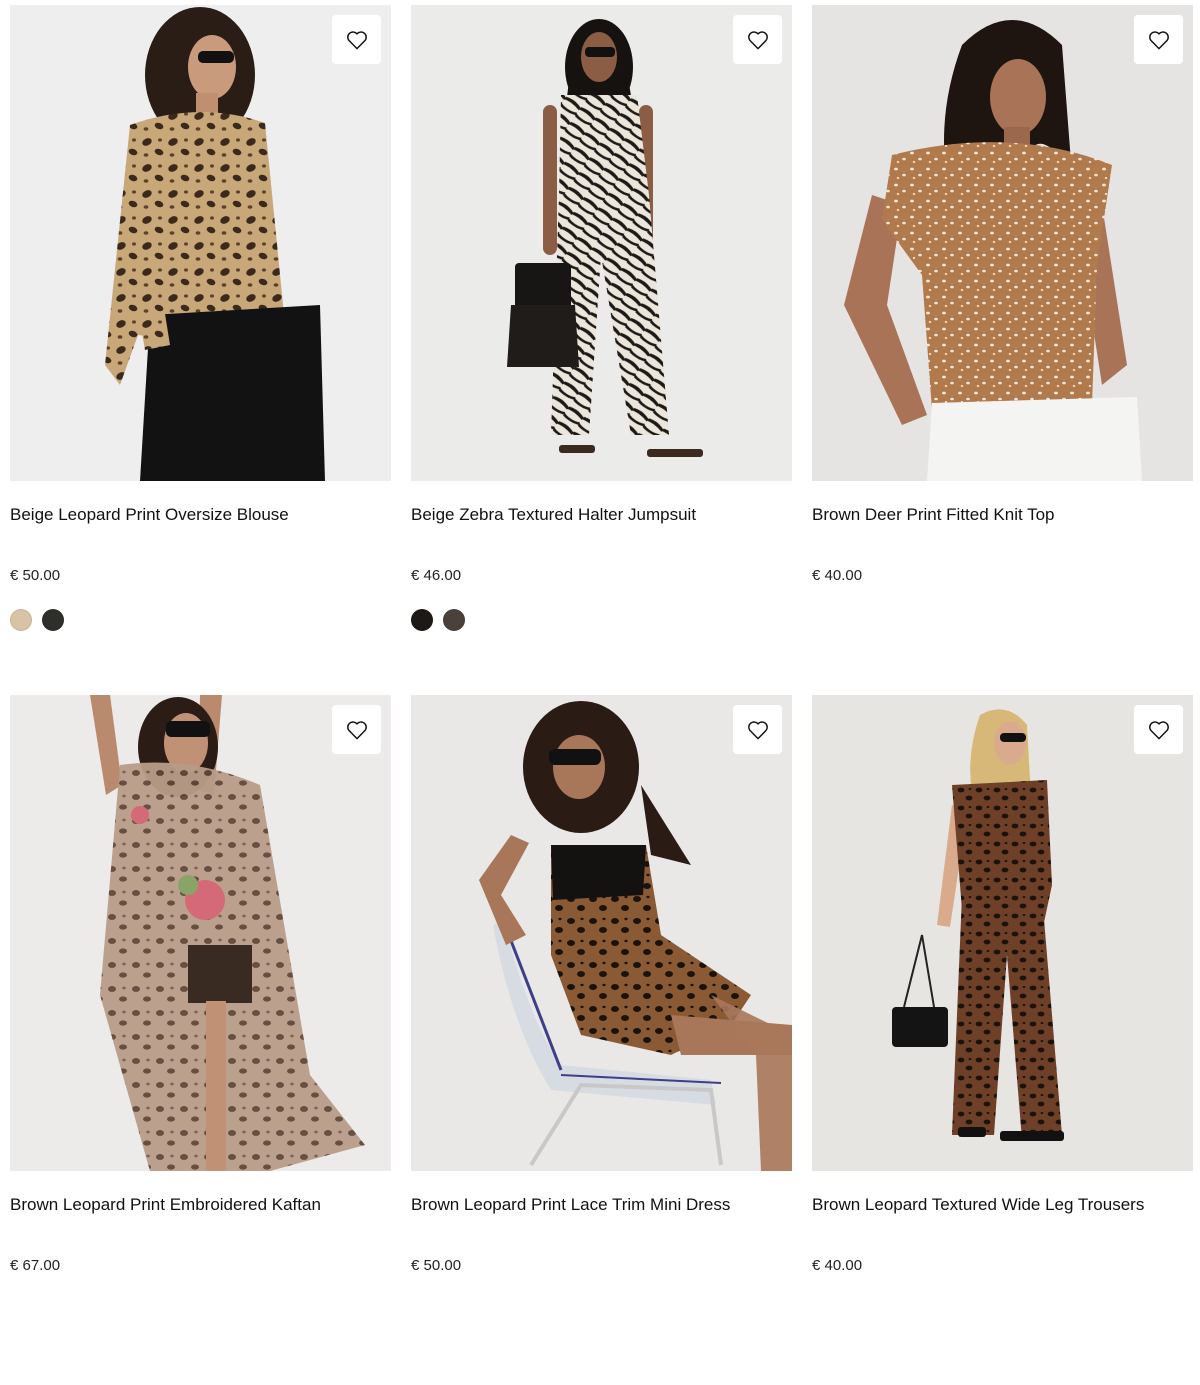  Describe the element at coordinates (978, 1205) in the screenshot. I see `product-title: Brown Leopard Textured Wide Leg Trousers` at that location.